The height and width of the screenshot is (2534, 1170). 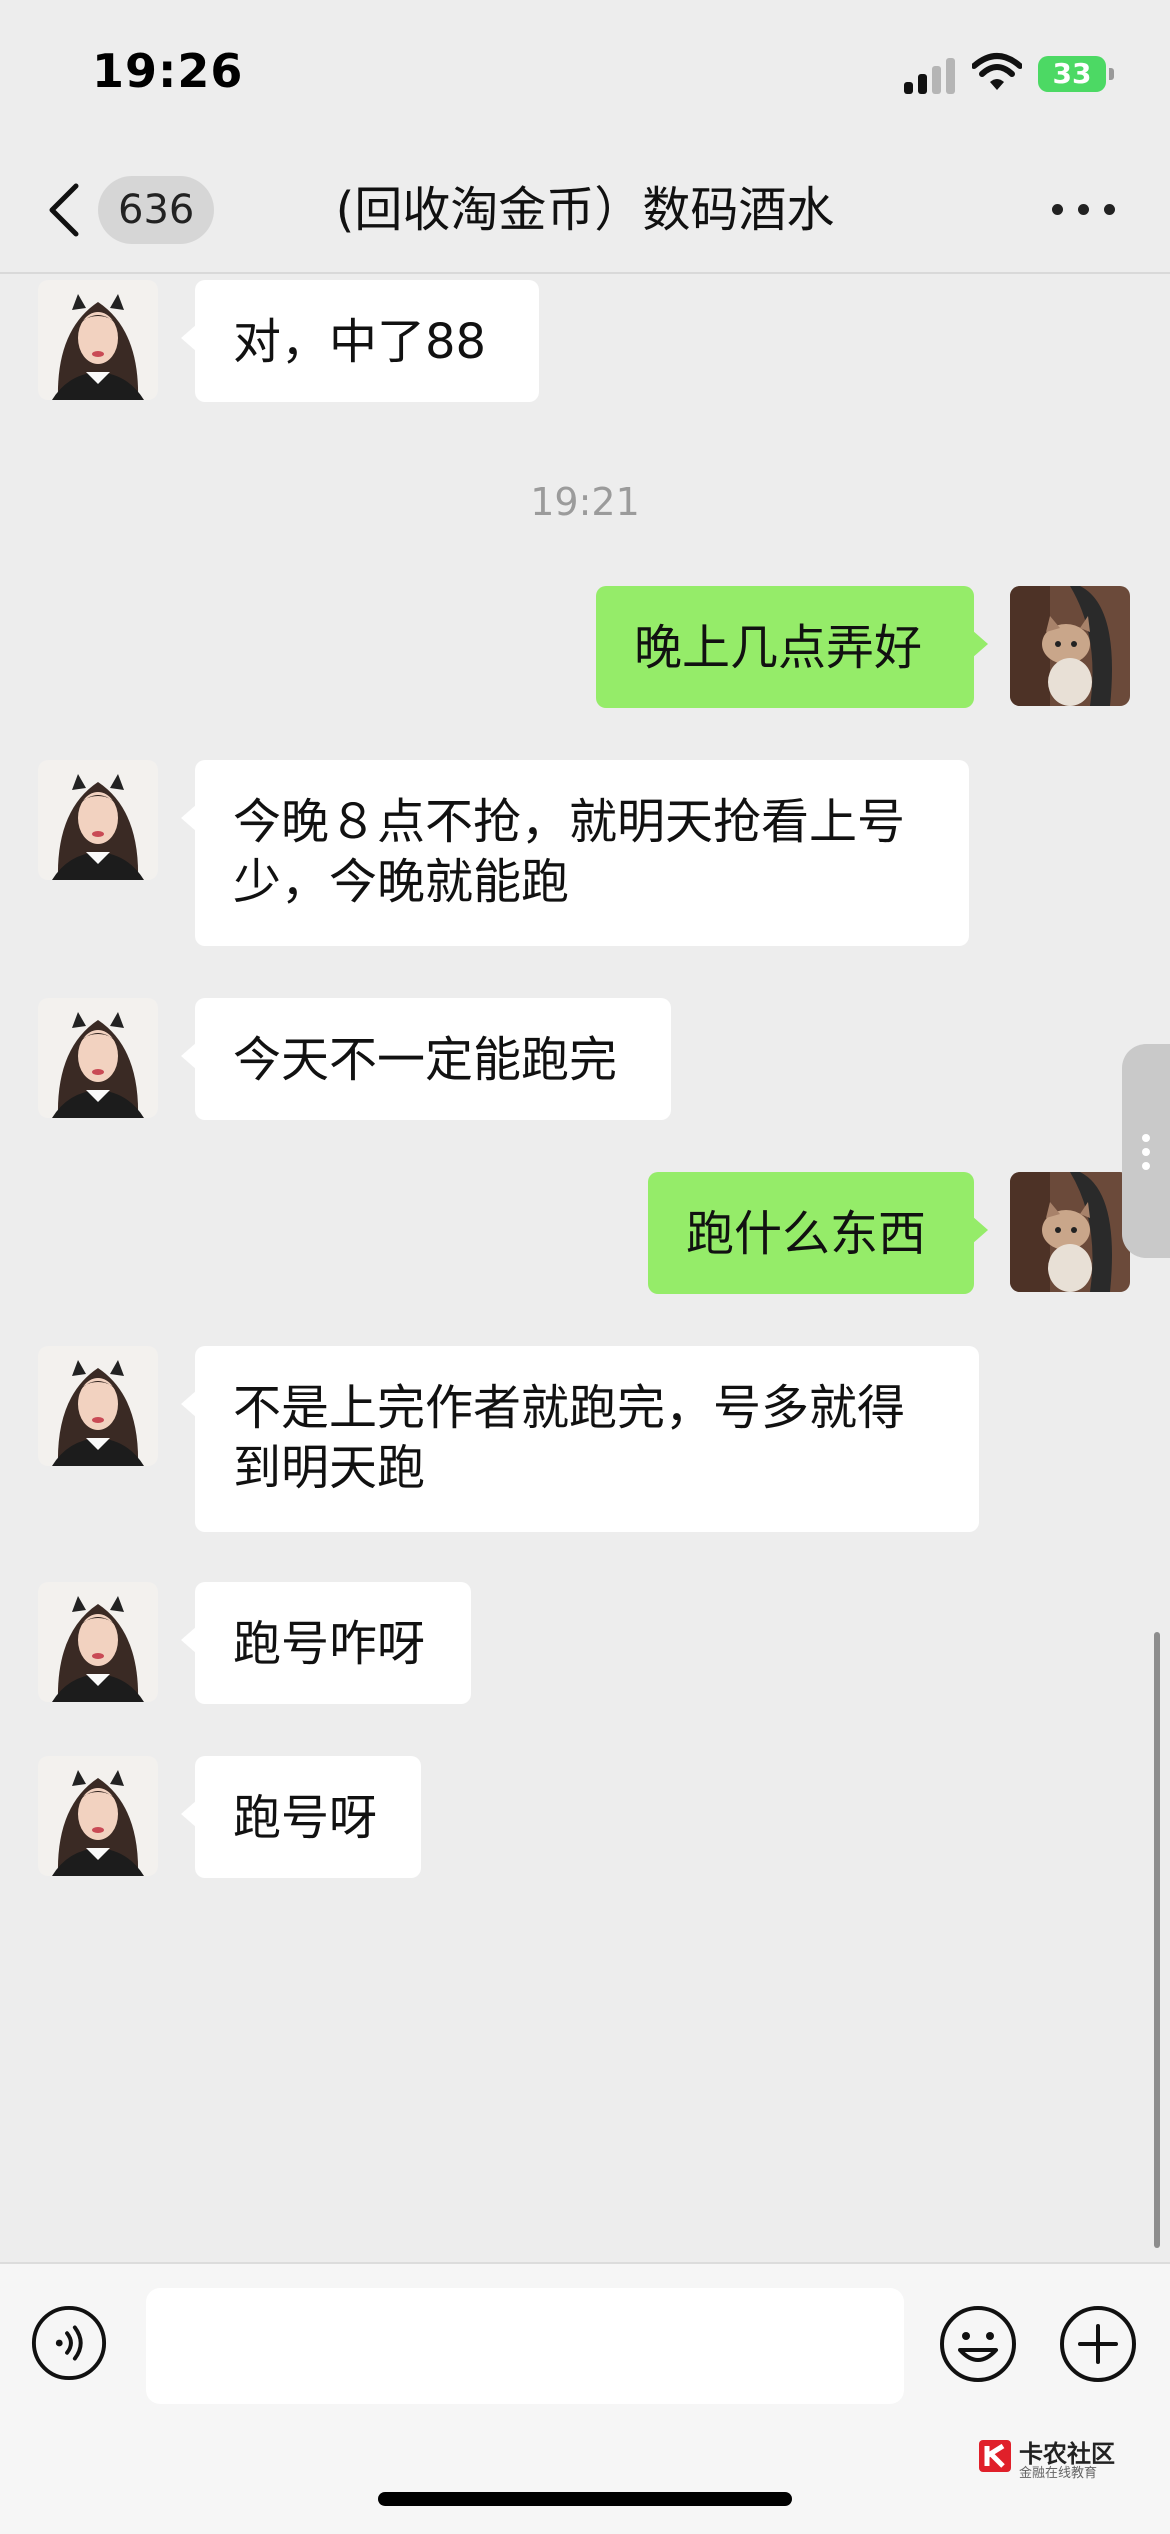 What do you see at coordinates (1084, 210) in the screenshot?
I see `more-dots-icon` at bounding box center [1084, 210].